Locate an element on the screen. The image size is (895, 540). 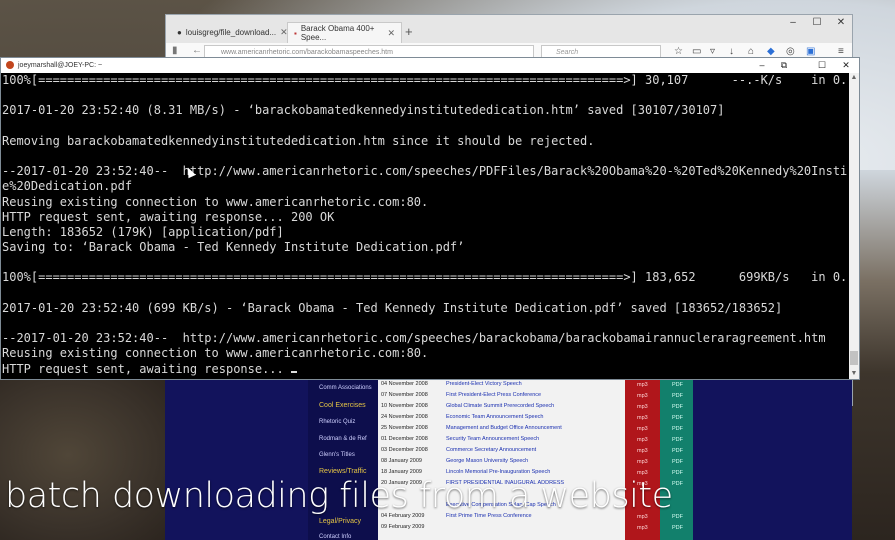
row-date: 07 November 2008 is located at coordinates (404, 395).